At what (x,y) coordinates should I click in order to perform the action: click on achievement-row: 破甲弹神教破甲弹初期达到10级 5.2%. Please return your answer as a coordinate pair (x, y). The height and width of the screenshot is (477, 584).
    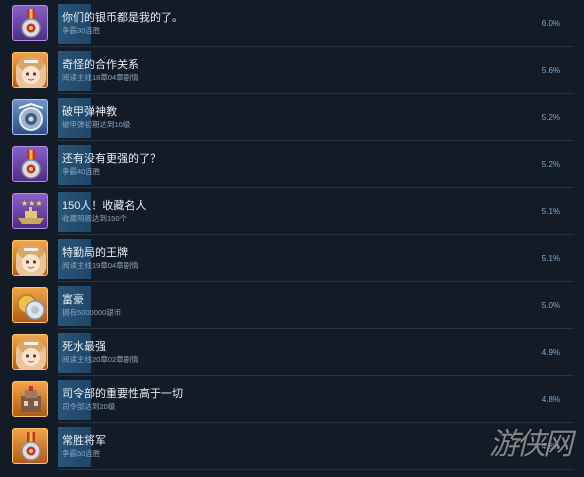
    Looking at the image, I should click on (292, 117).